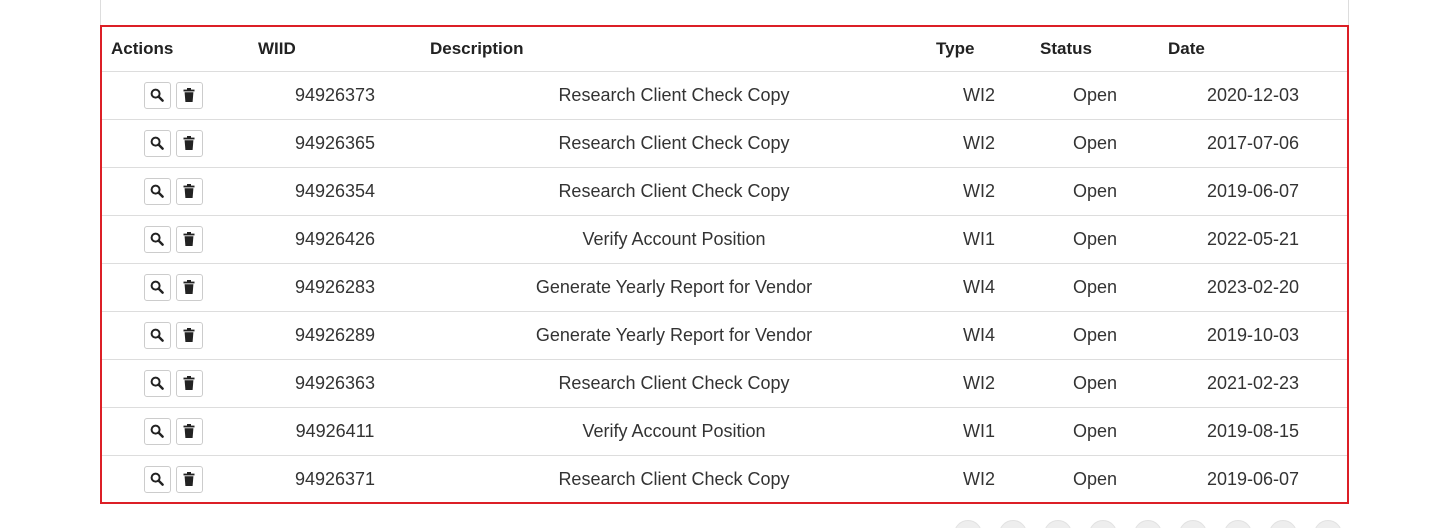 This screenshot has height=528, width=1448. What do you see at coordinates (335, 478) in the screenshot?
I see `cell-wiid: 94926371` at bounding box center [335, 478].